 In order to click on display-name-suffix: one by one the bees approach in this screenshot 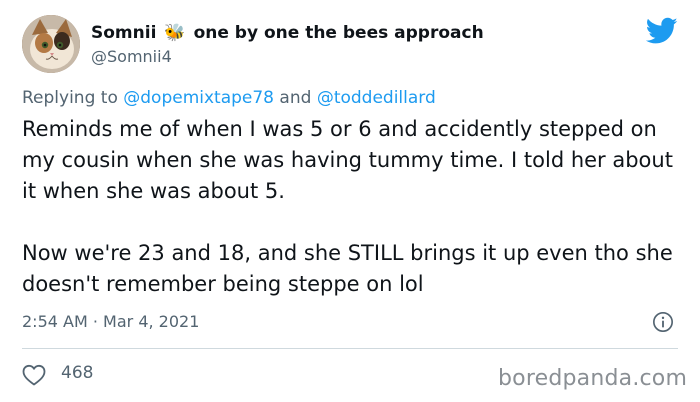, I will do `click(339, 33)`.